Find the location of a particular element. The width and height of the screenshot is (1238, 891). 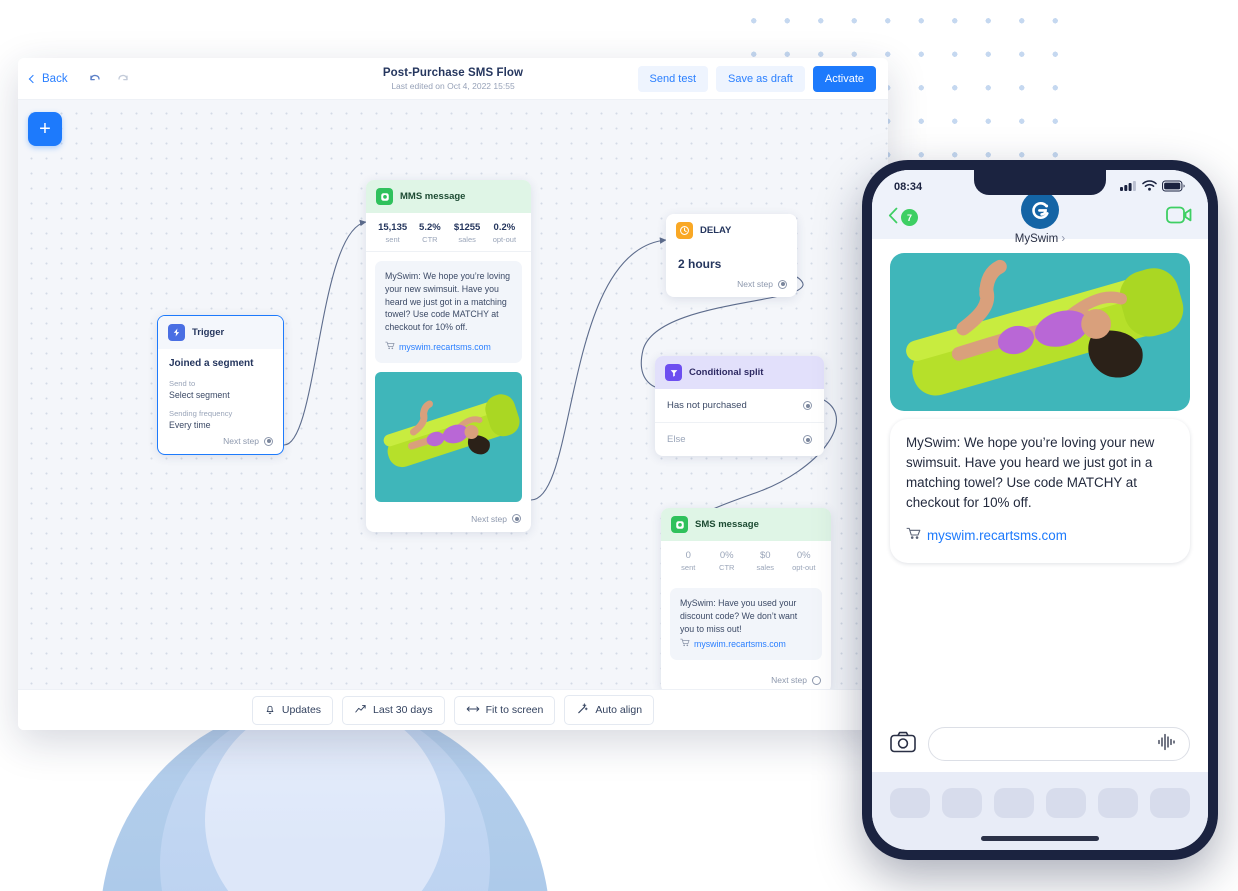

topbar-actions: Send test Save as draft Activate is located at coordinates (756, 78).